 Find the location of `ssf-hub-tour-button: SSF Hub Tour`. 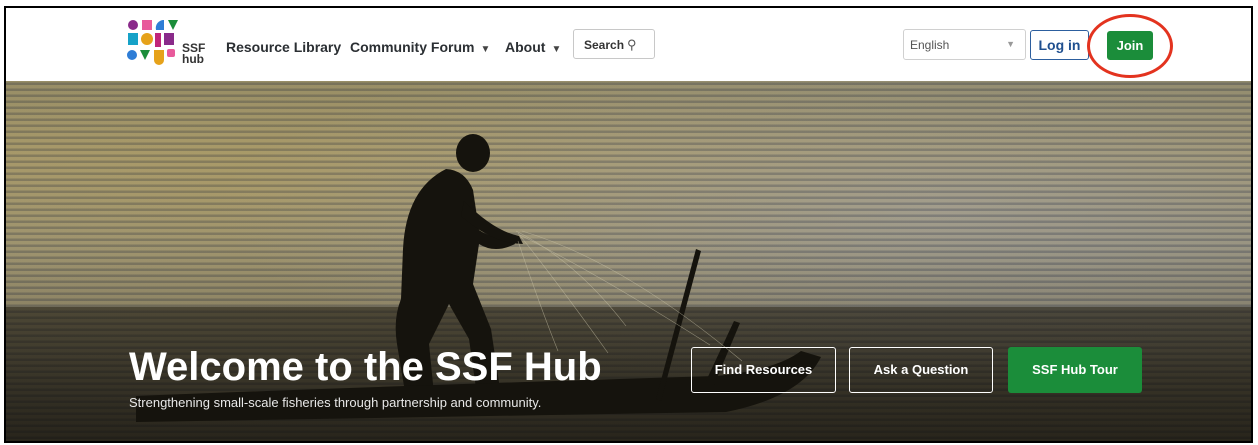

ssf-hub-tour-button: SSF Hub Tour is located at coordinates (1075, 370).